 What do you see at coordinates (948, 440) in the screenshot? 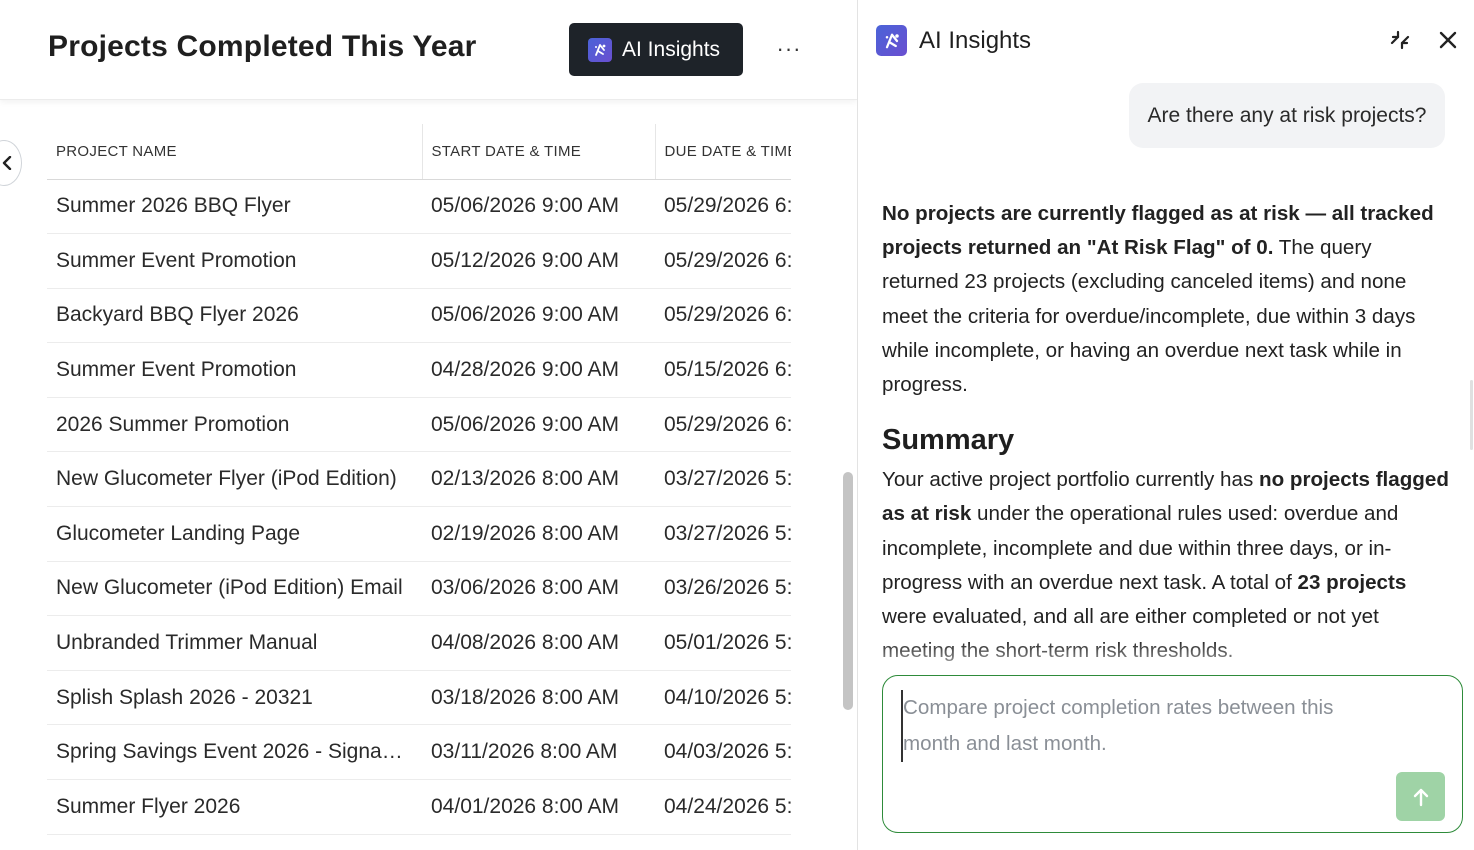
I see `summary-heading: Summary` at bounding box center [948, 440].